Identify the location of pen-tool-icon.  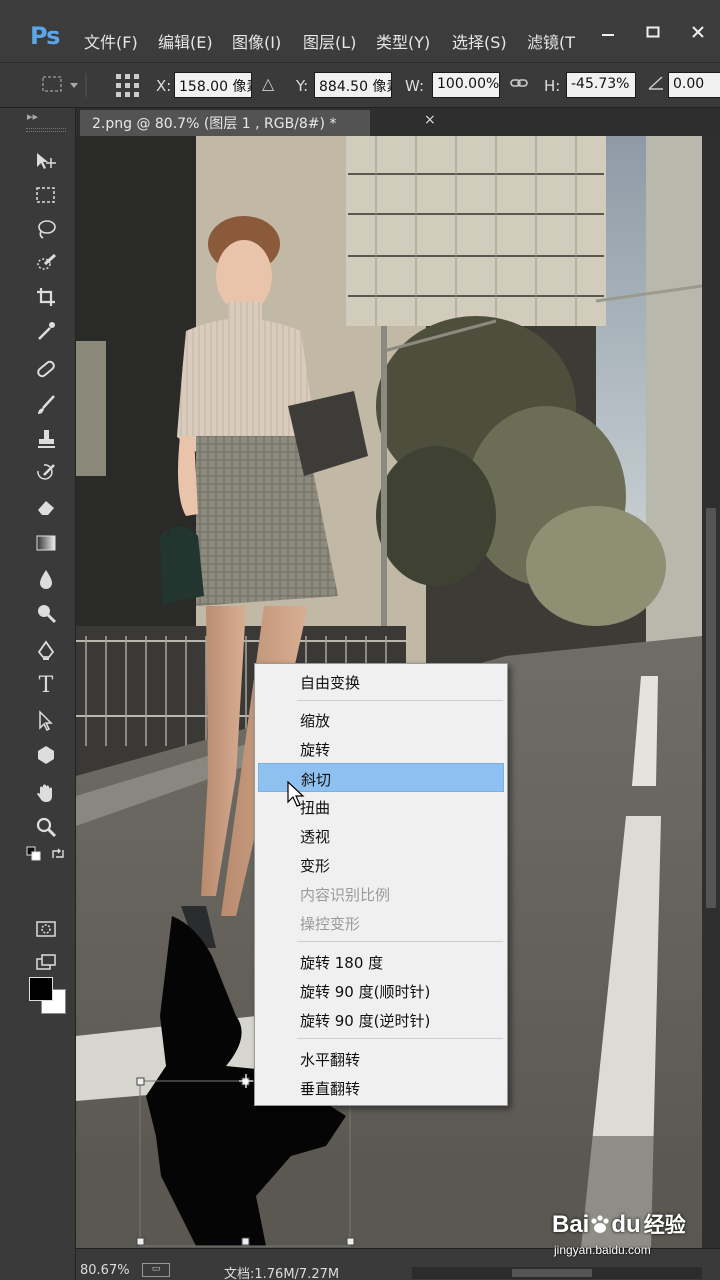
(46, 651).